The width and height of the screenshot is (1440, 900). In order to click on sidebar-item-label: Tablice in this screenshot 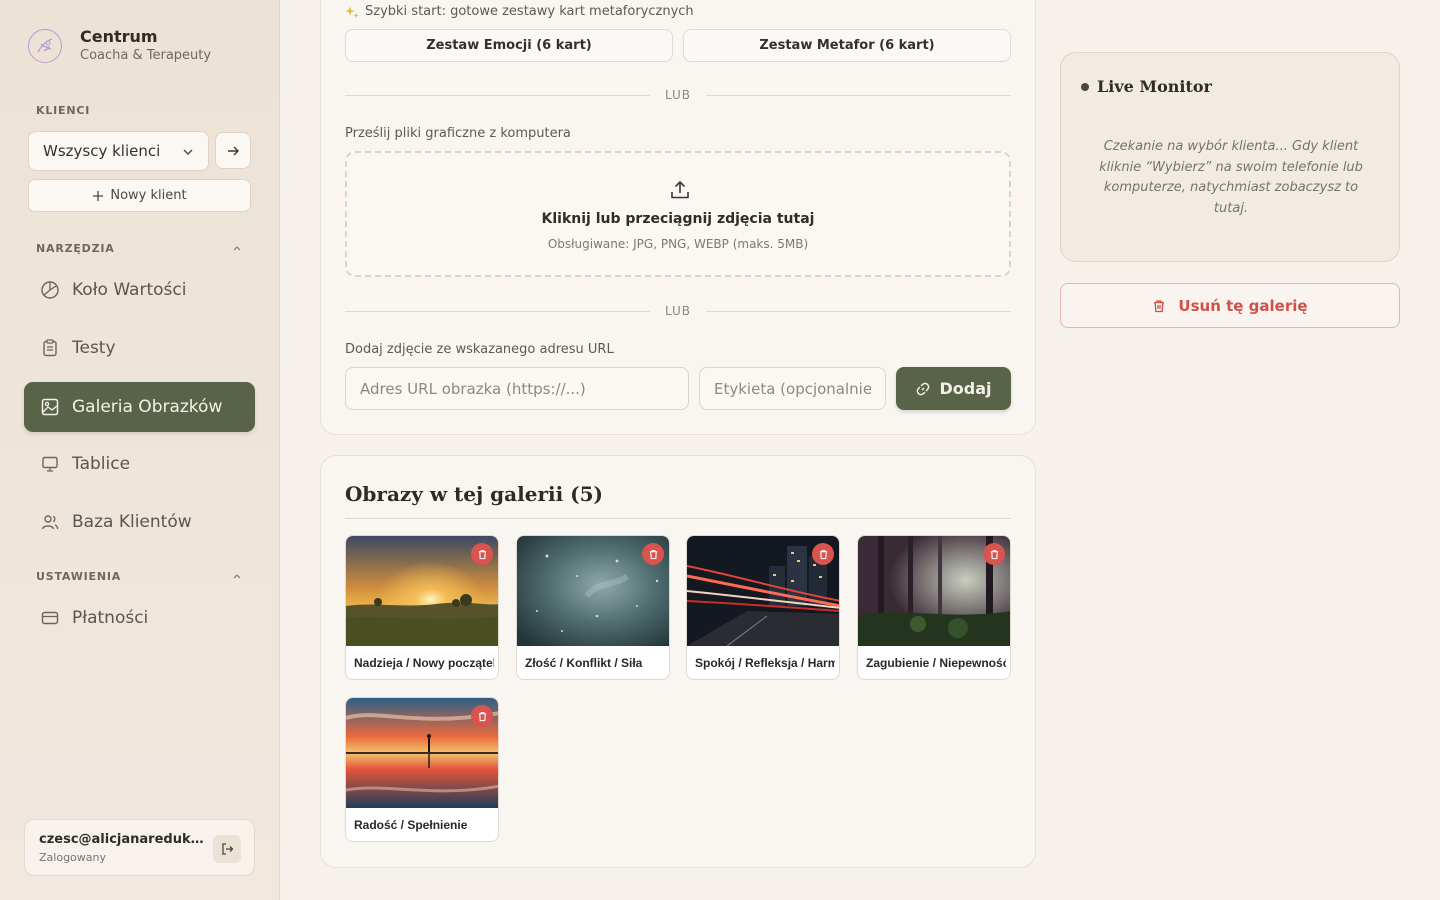, I will do `click(101, 464)`.